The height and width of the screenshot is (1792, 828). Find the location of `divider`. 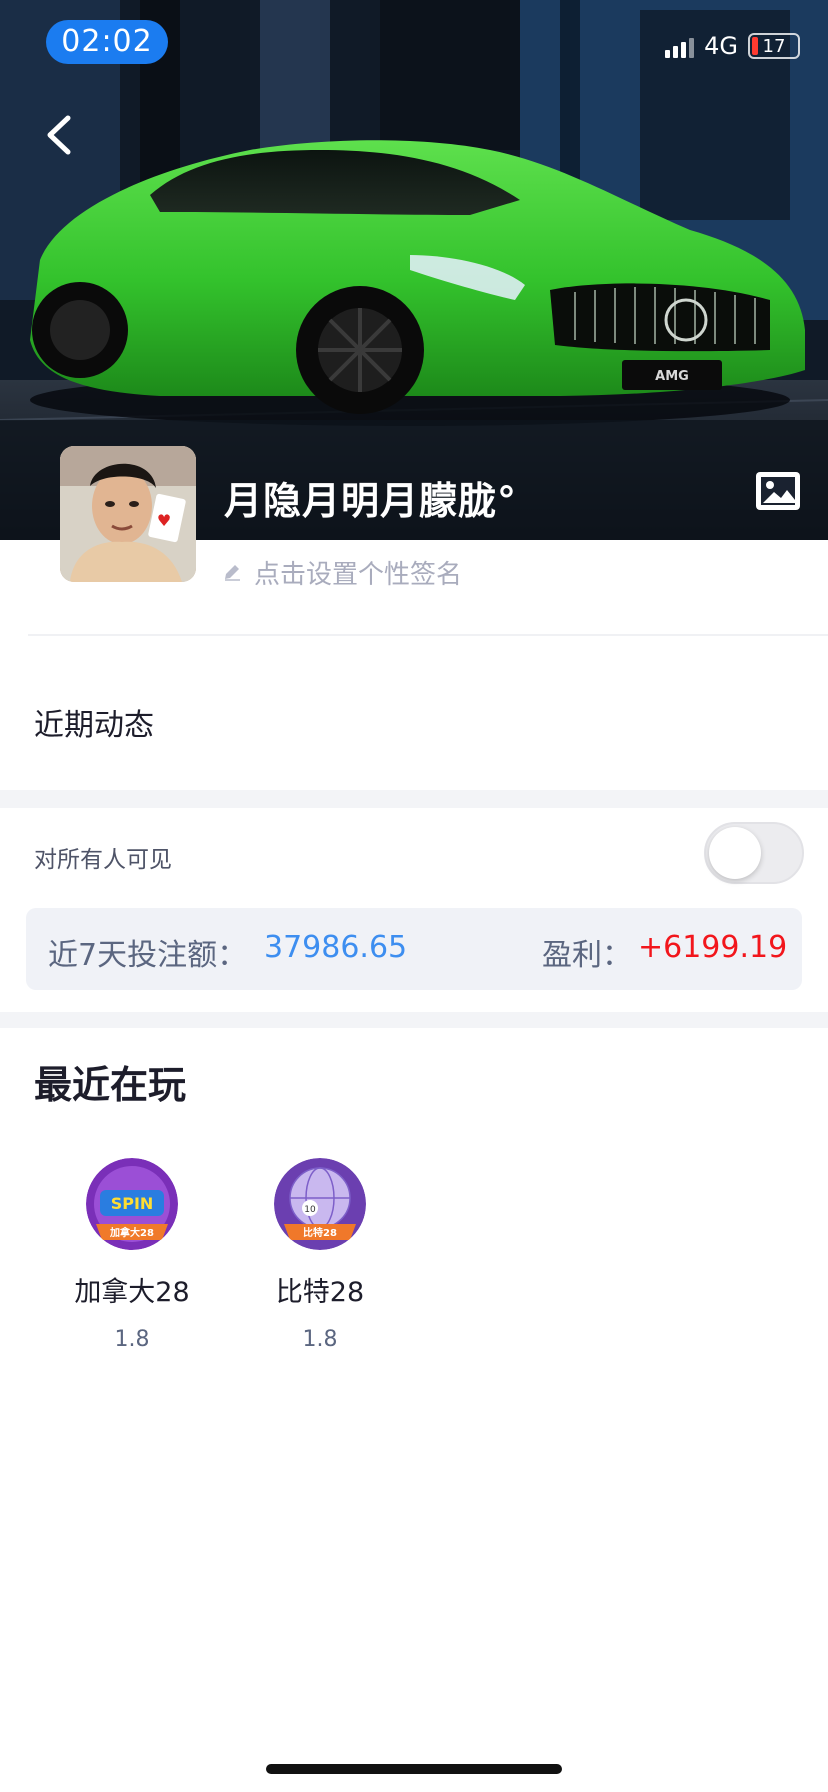

divider is located at coordinates (428, 635).